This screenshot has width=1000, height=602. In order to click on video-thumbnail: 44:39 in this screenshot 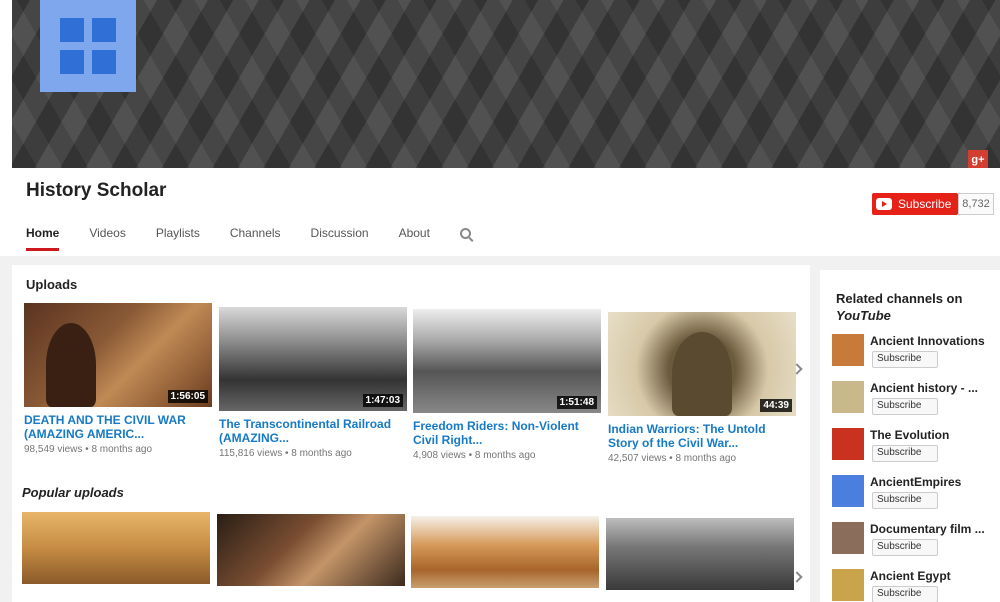, I will do `click(702, 364)`.